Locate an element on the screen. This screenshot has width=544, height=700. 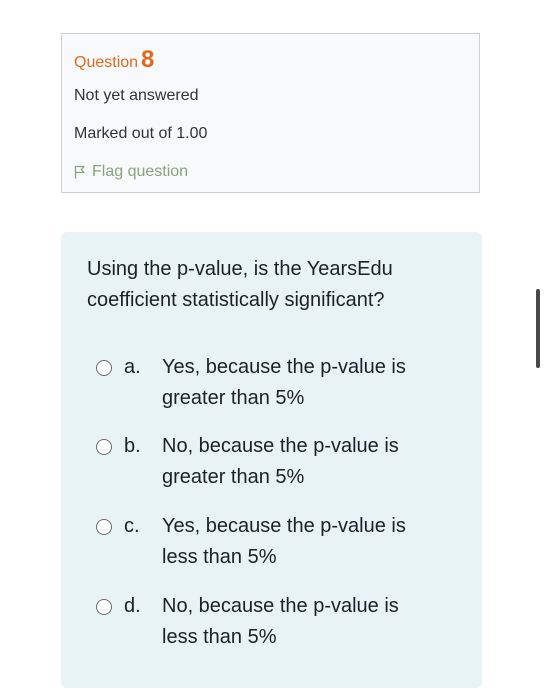
question-state: Not yet answered is located at coordinates (136, 95).